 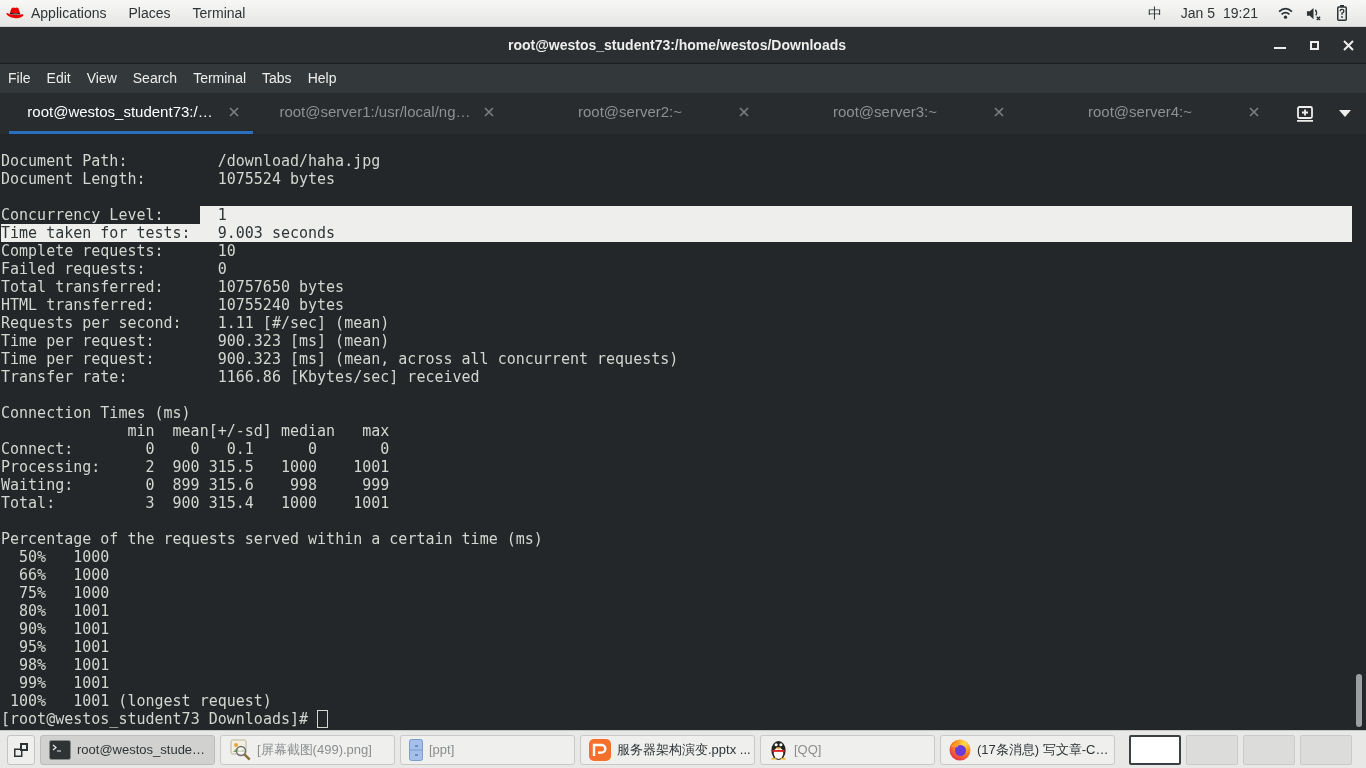 What do you see at coordinates (231, 485) in the screenshot?
I see `table-cell: 315.6` at bounding box center [231, 485].